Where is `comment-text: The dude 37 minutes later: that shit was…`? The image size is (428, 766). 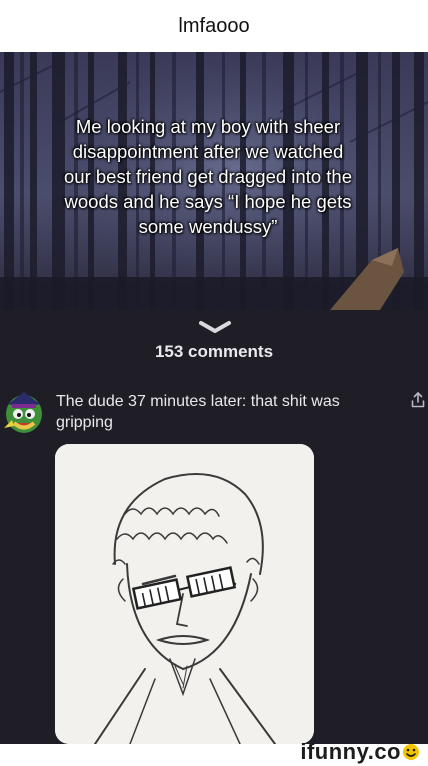 comment-text: The dude 37 minutes later: that shit was… is located at coordinates (198, 412).